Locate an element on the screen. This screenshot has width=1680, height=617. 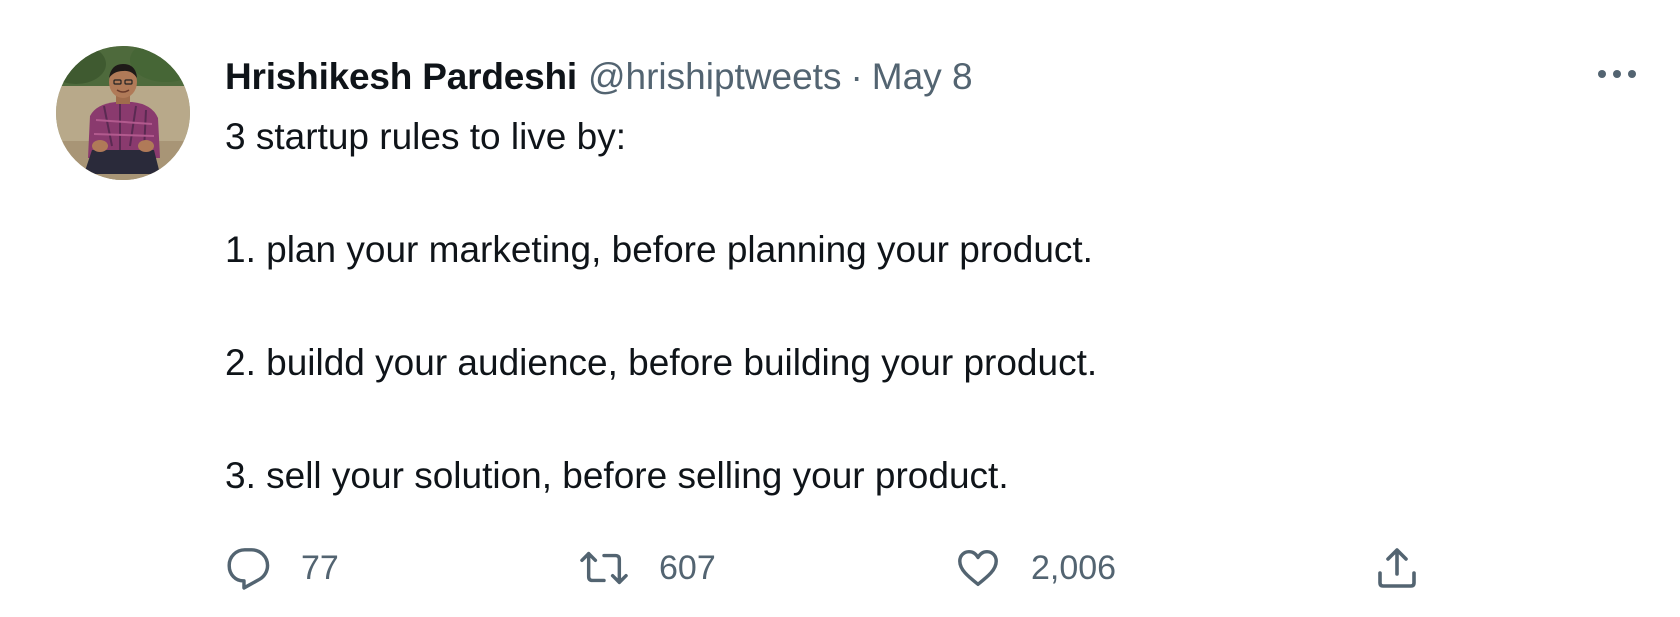
reply-count: 77 is located at coordinates (320, 567).